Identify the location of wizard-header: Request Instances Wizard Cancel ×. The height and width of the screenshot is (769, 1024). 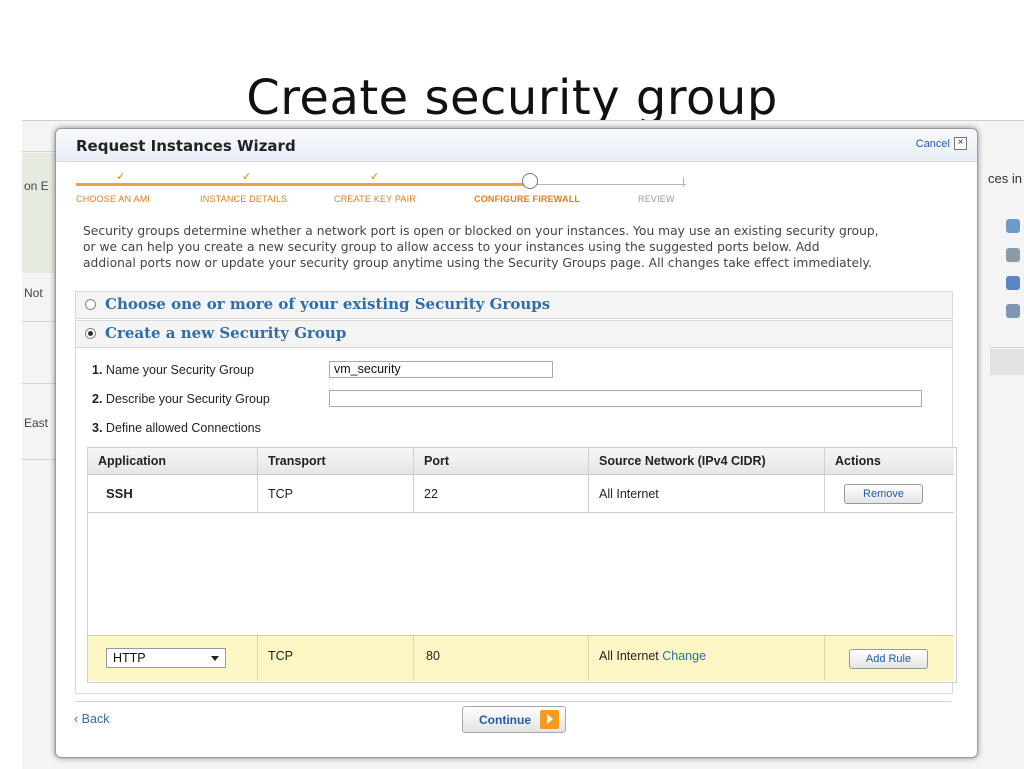
(516, 145).